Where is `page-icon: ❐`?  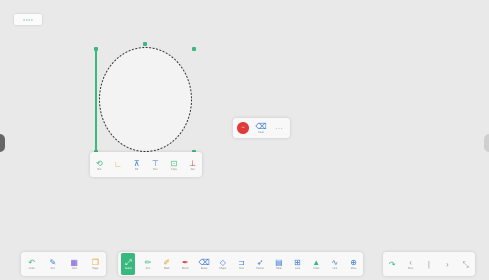
page-icon: ❐ is located at coordinates (95, 262).